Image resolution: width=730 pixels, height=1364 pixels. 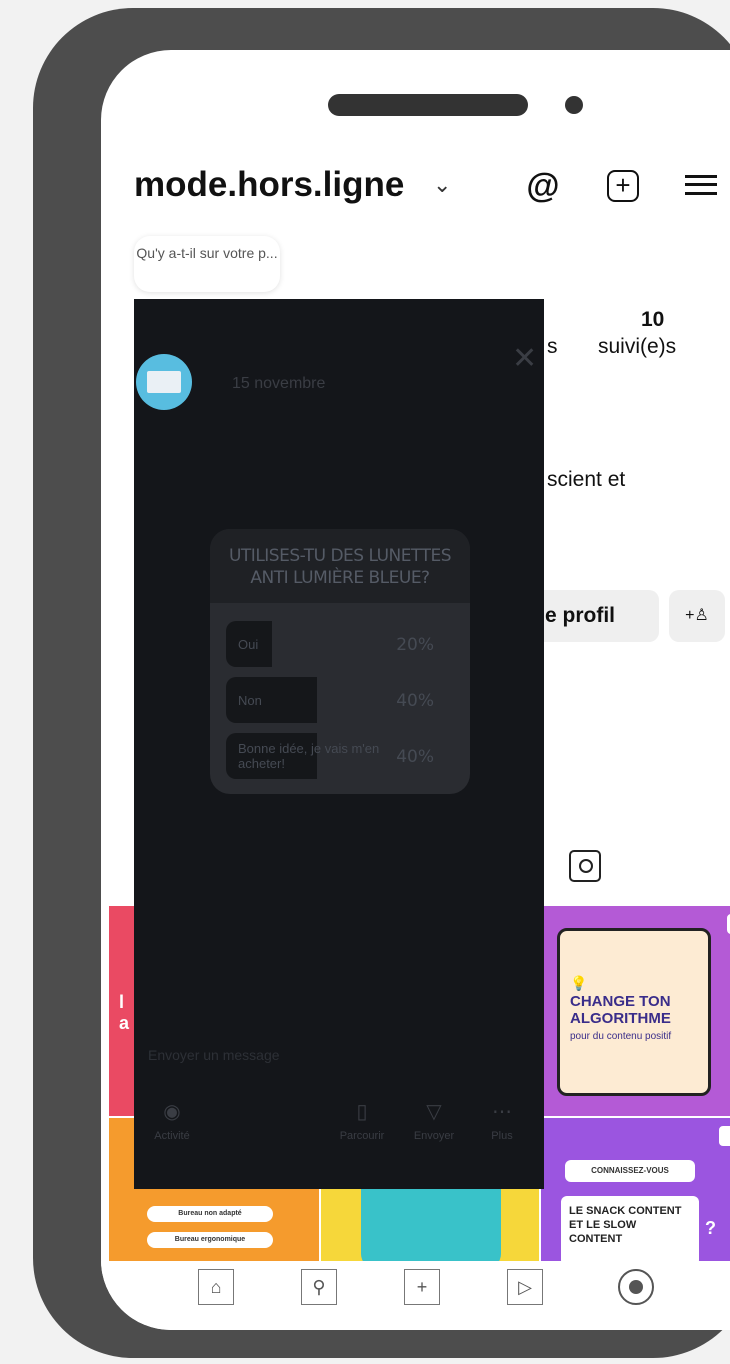 I want to click on post-headline: CHANGE TON ALGORITHME, so click(x=620, y=1010).